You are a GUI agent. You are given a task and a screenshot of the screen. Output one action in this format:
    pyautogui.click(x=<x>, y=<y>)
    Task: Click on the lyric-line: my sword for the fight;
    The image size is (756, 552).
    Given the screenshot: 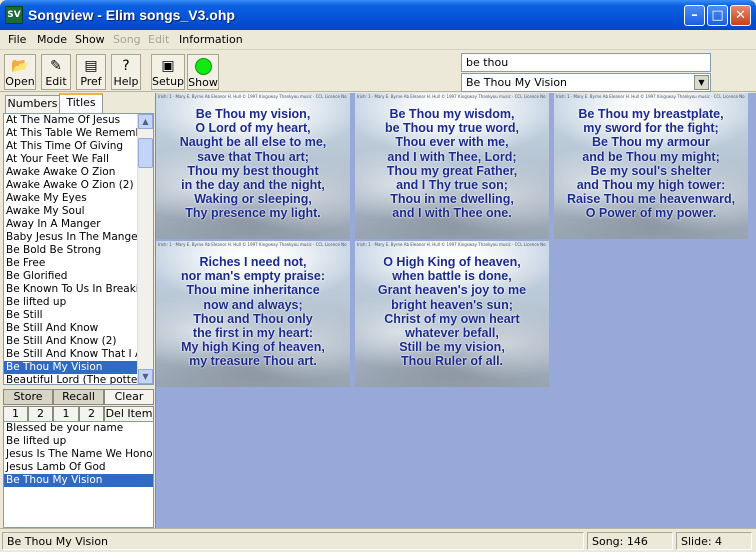 What is the action you would take?
    pyautogui.click(x=651, y=128)
    